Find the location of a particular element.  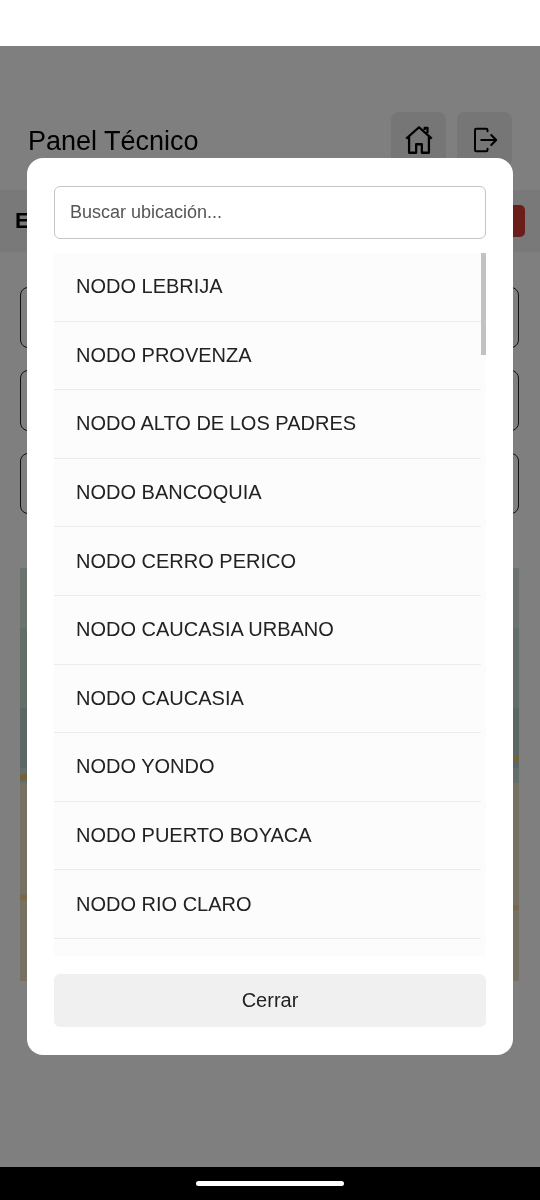

location-item: NODO CERRO PERICO is located at coordinates (267, 561).